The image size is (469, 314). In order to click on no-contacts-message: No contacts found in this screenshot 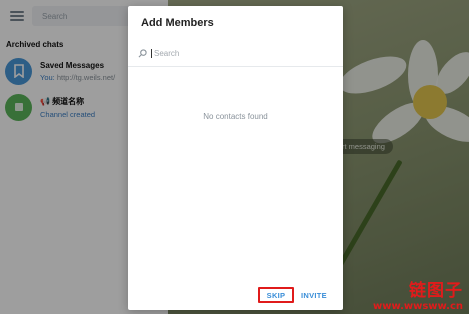, I will do `click(235, 116)`.